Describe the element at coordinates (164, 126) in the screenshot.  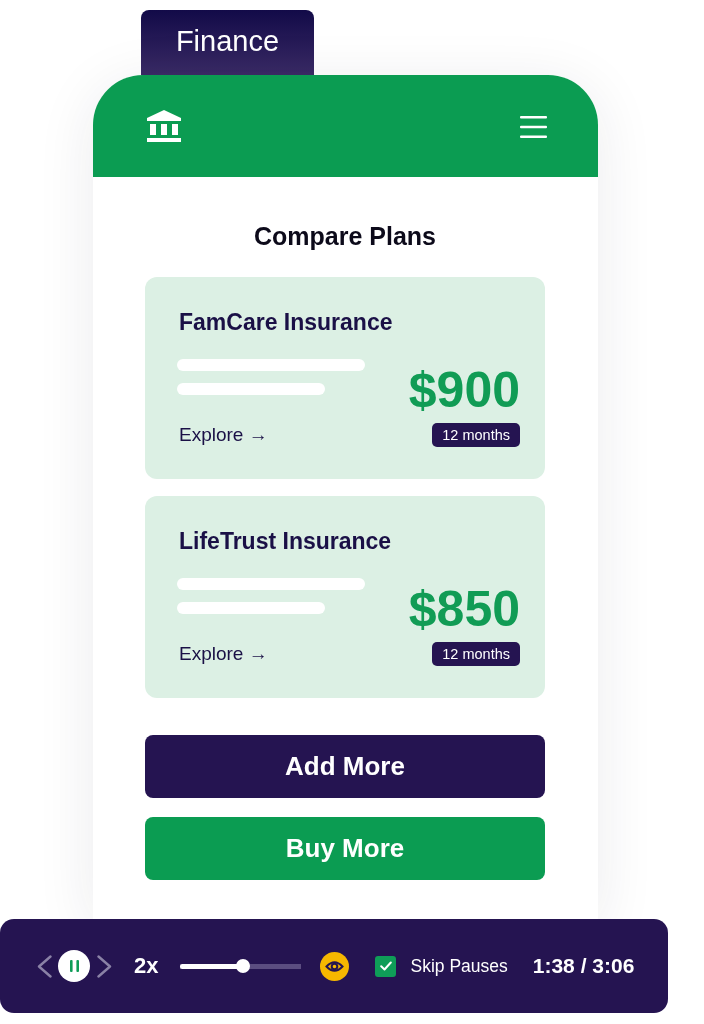
I see `bank-icon` at that location.